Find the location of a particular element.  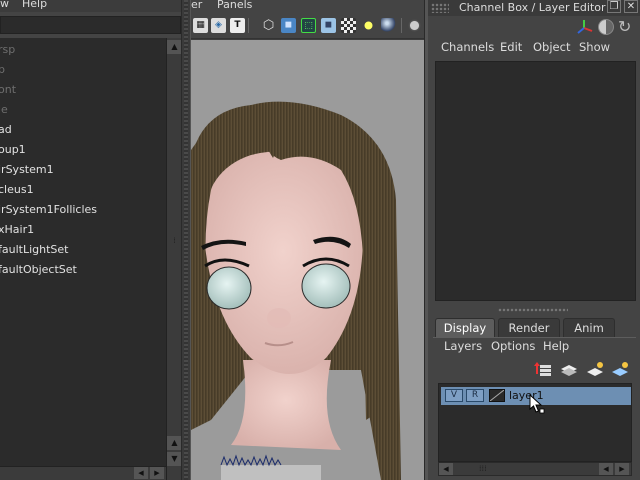

menu-channels: Channels is located at coordinates (467, 47).